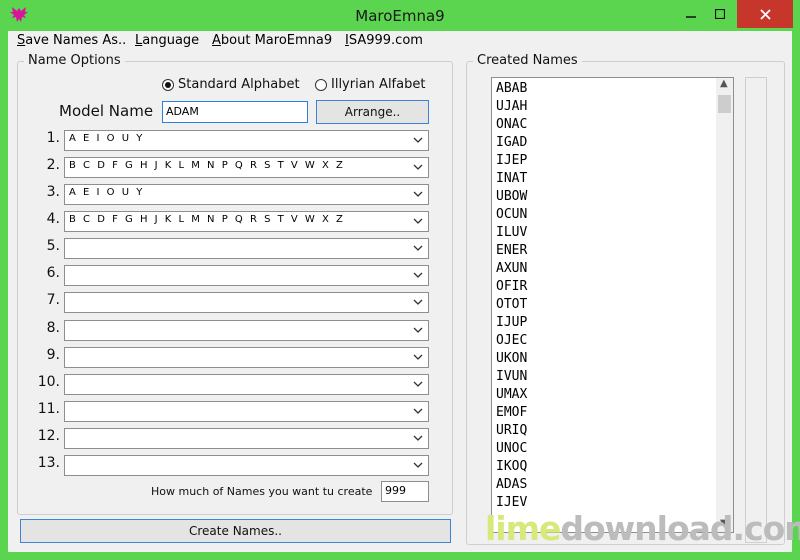 This screenshot has width=800, height=560. What do you see at coordinates (691, 14) in the screenshot?
I see `minimize-button` at bounding box center [691, 14].